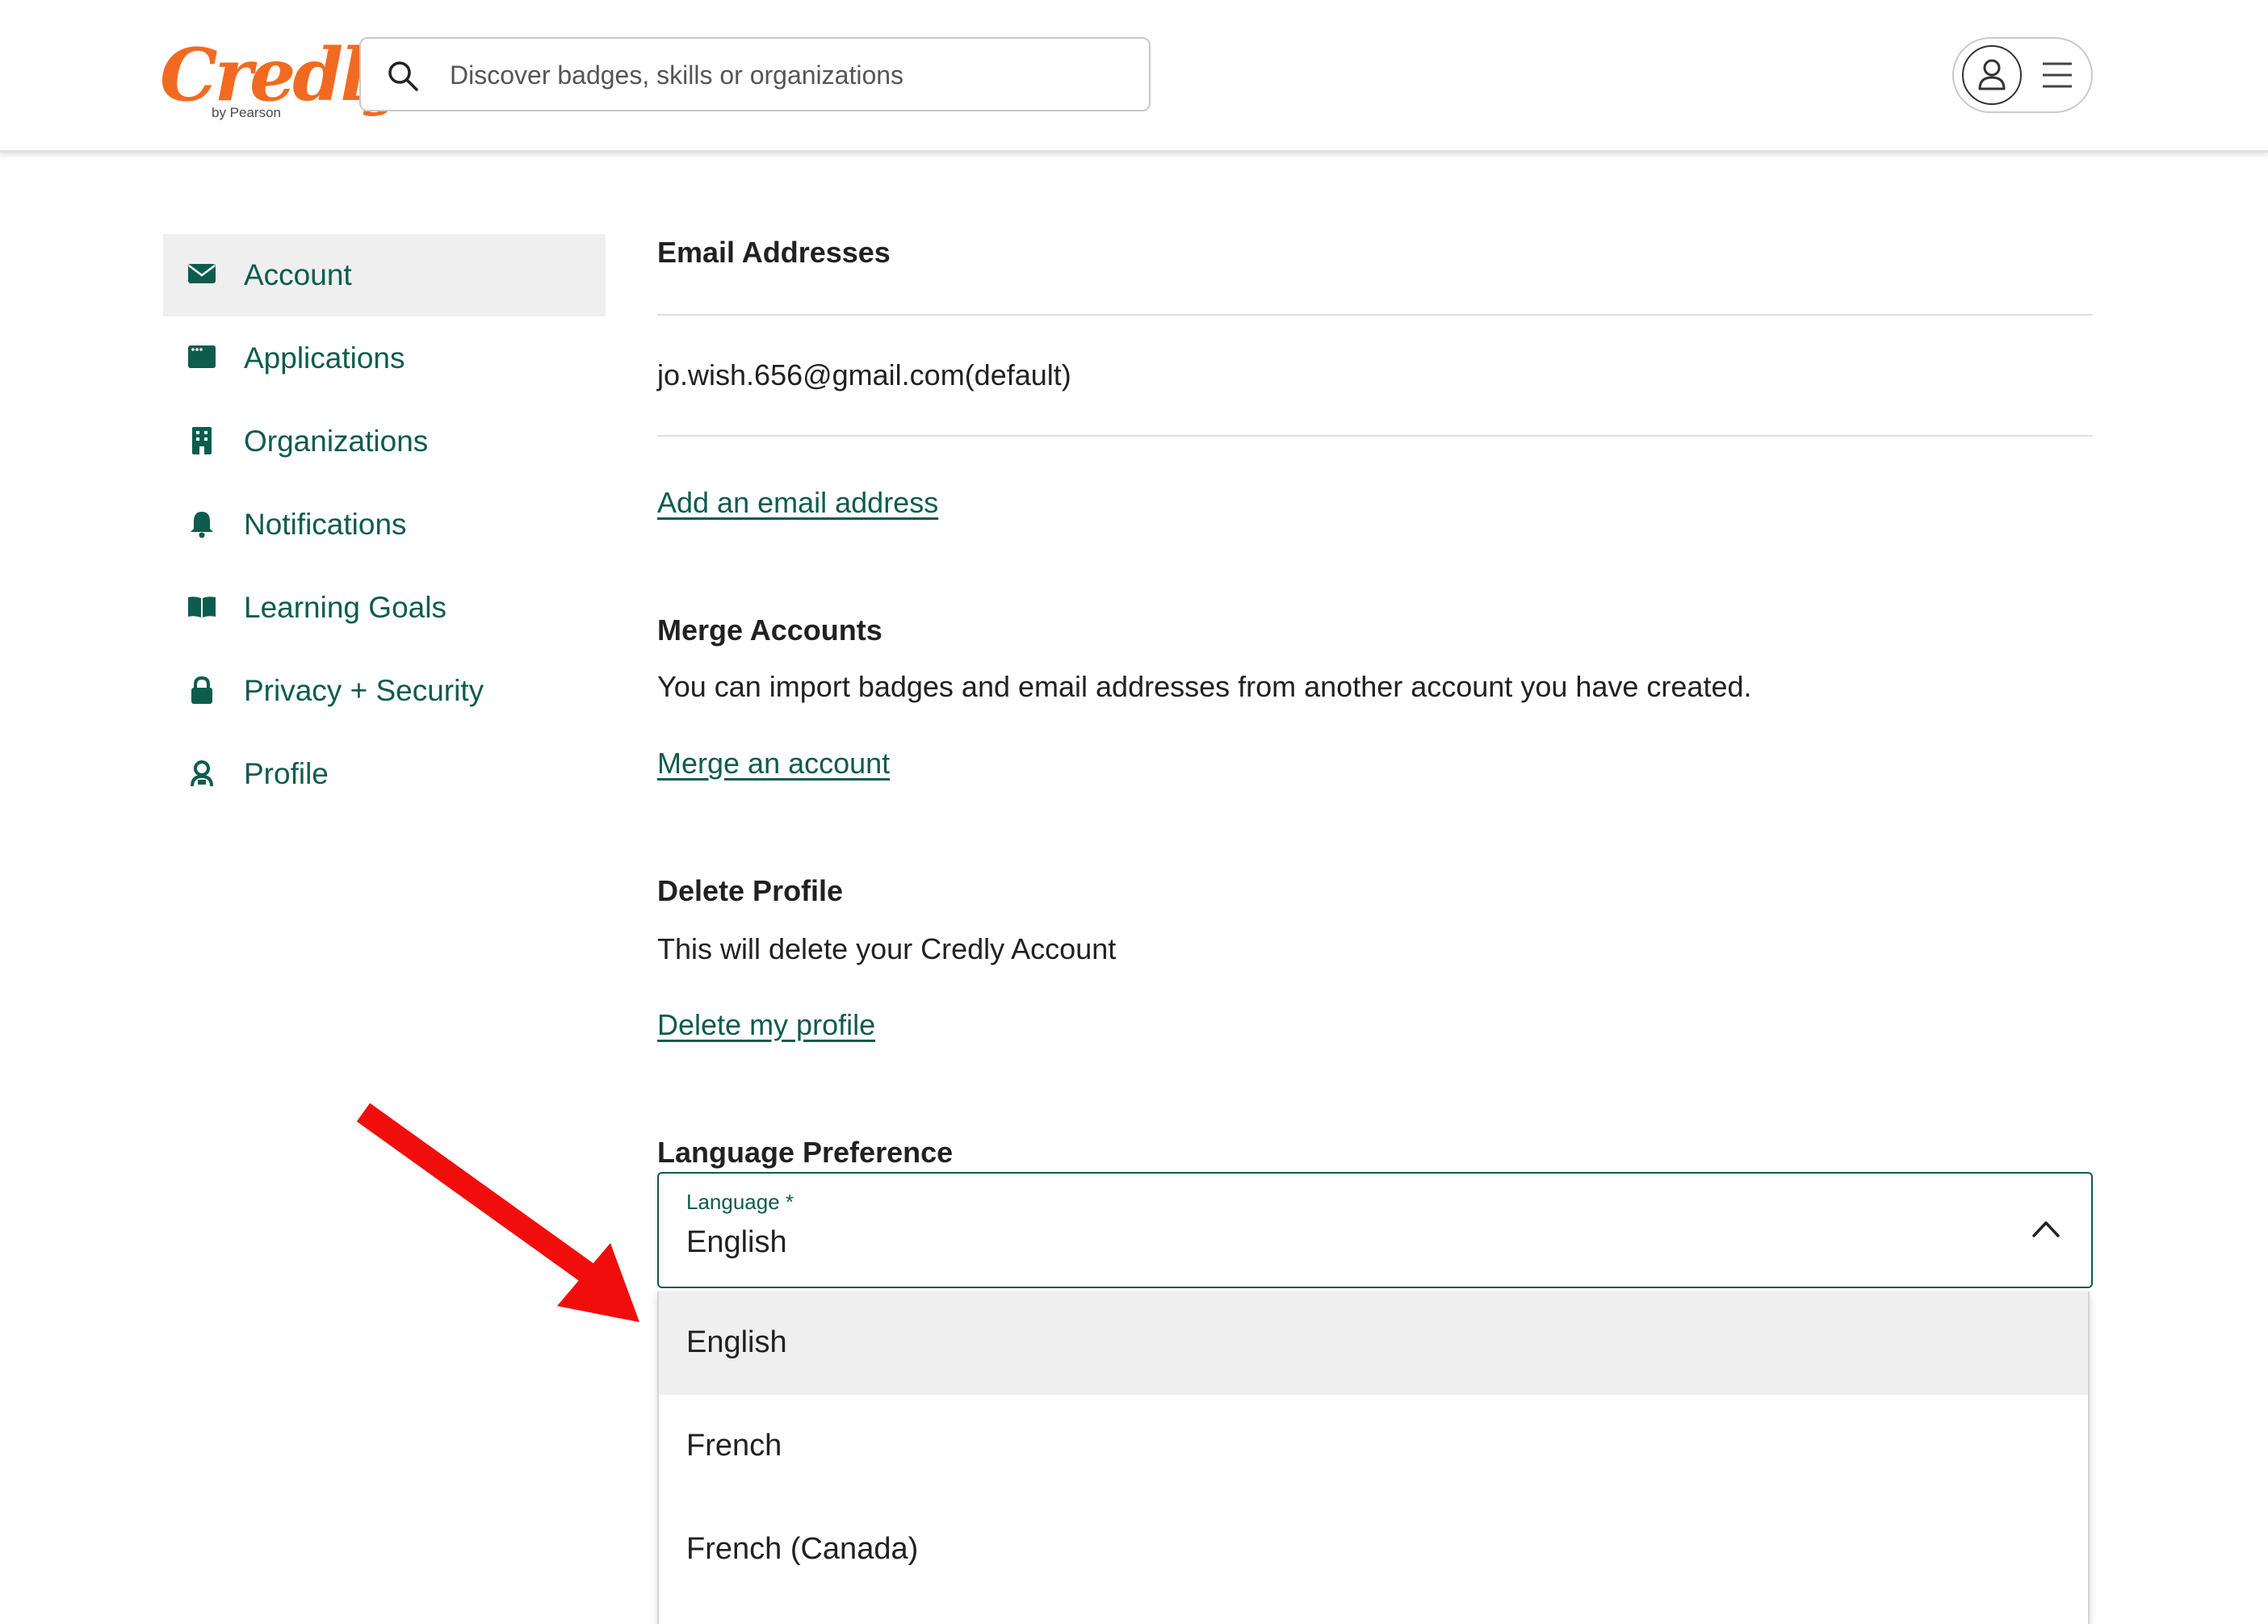 Image resolution: width=2268 pixels, height=1624 pixels. Describe the element at coordinates (774, 252) in the screenshot. I see `email-section-title: Email Addresses` at that location.